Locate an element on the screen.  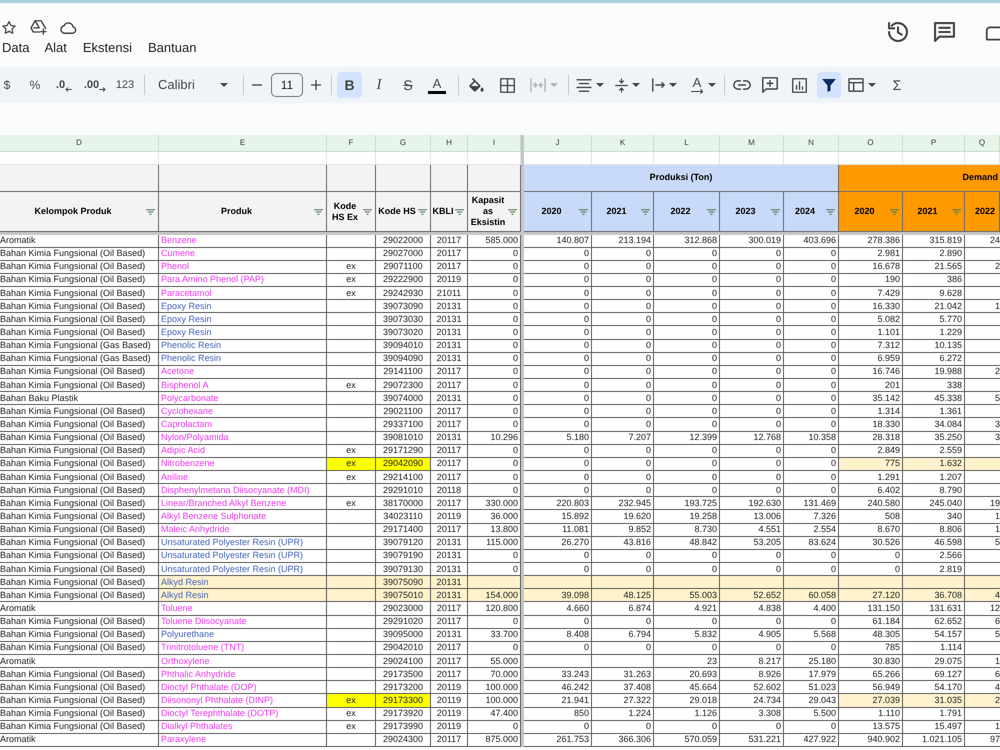
table-cell: 1.126 is located at coordinates (687, 714).